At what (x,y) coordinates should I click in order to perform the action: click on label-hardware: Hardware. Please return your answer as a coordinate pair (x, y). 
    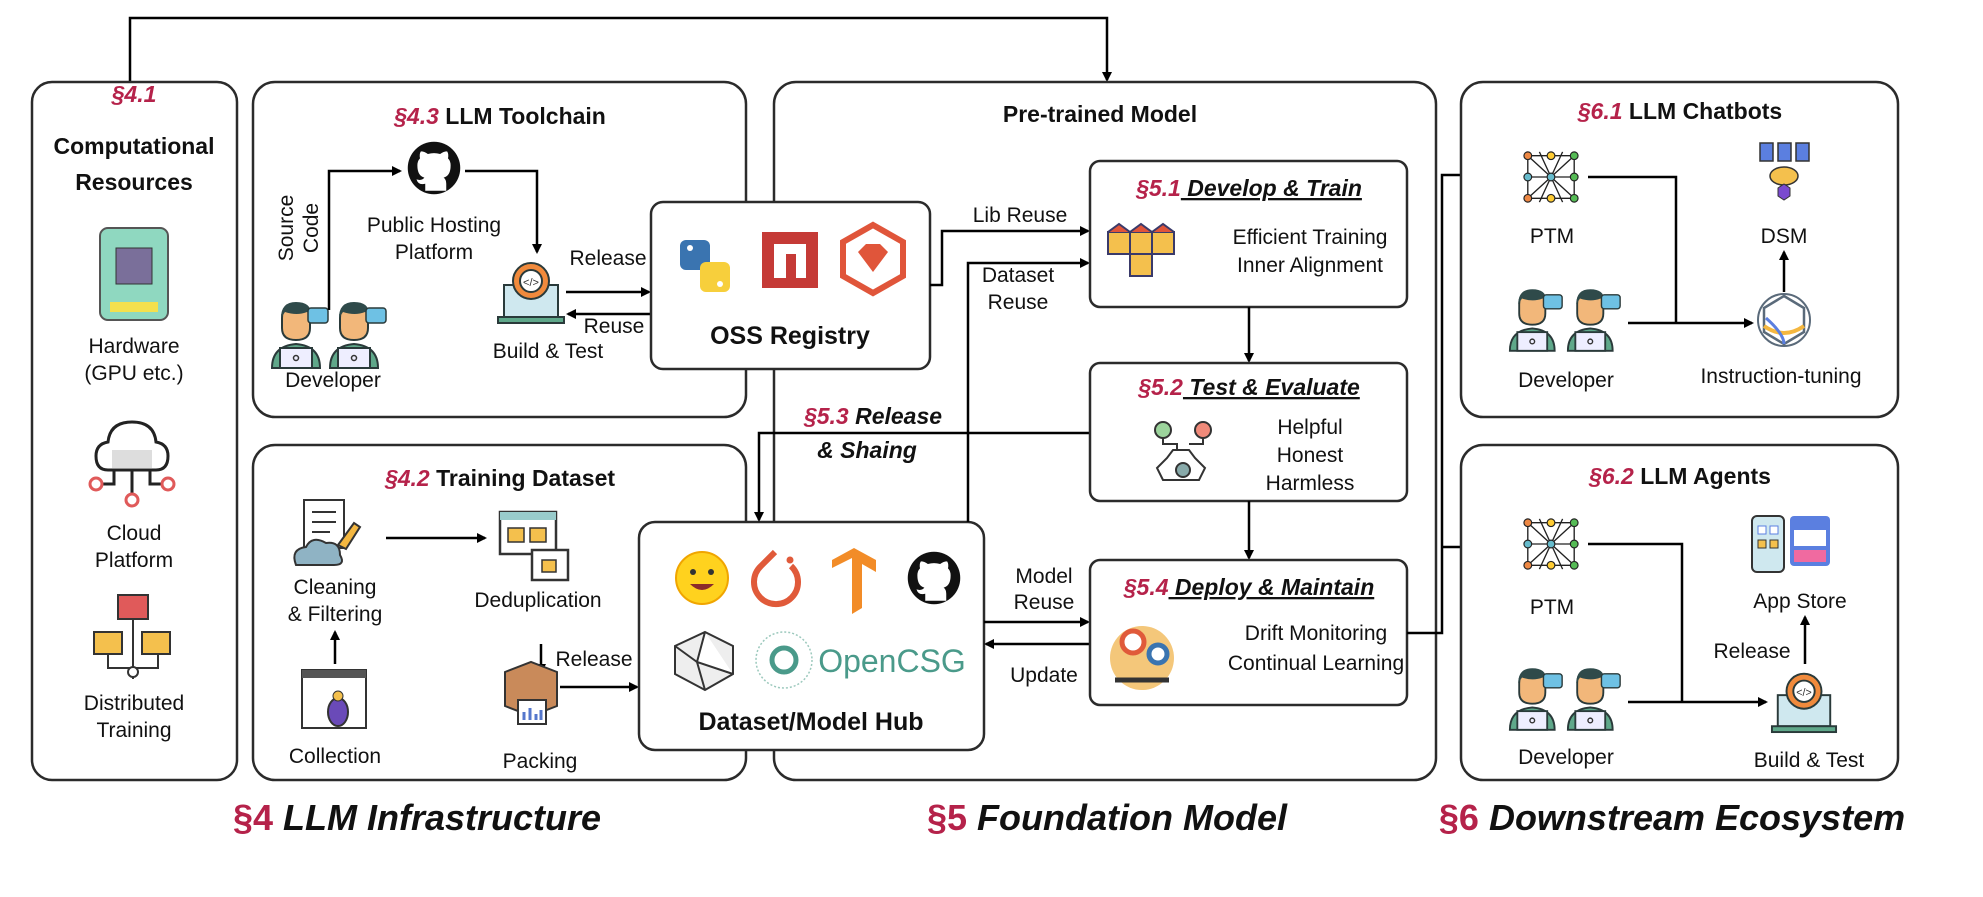
    Looking at the image, I should click on (133, 346).